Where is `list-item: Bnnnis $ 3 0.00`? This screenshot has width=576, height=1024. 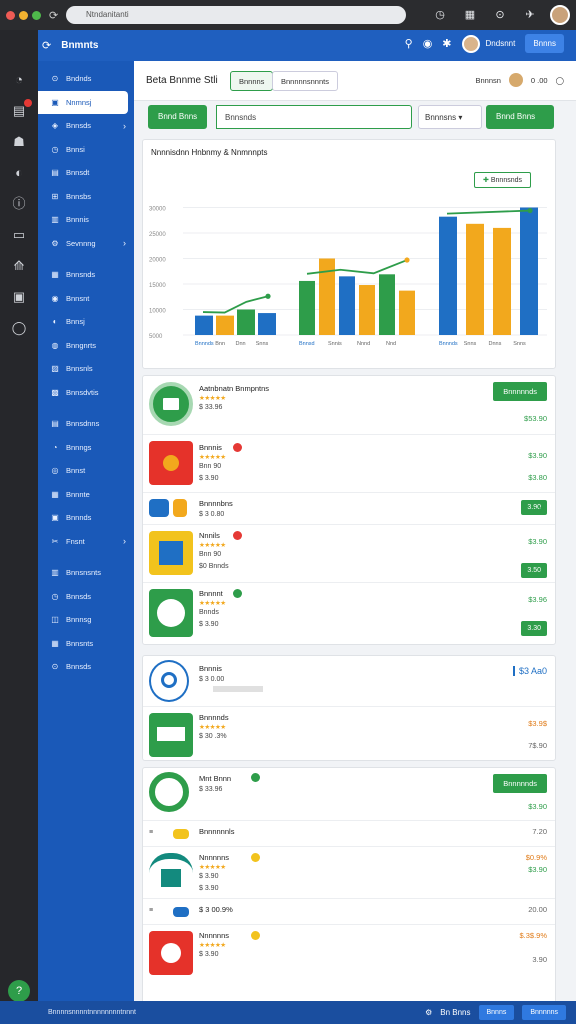
list-item: Bnnnis $ 3 0.00 is located at coordinates (349, 681).